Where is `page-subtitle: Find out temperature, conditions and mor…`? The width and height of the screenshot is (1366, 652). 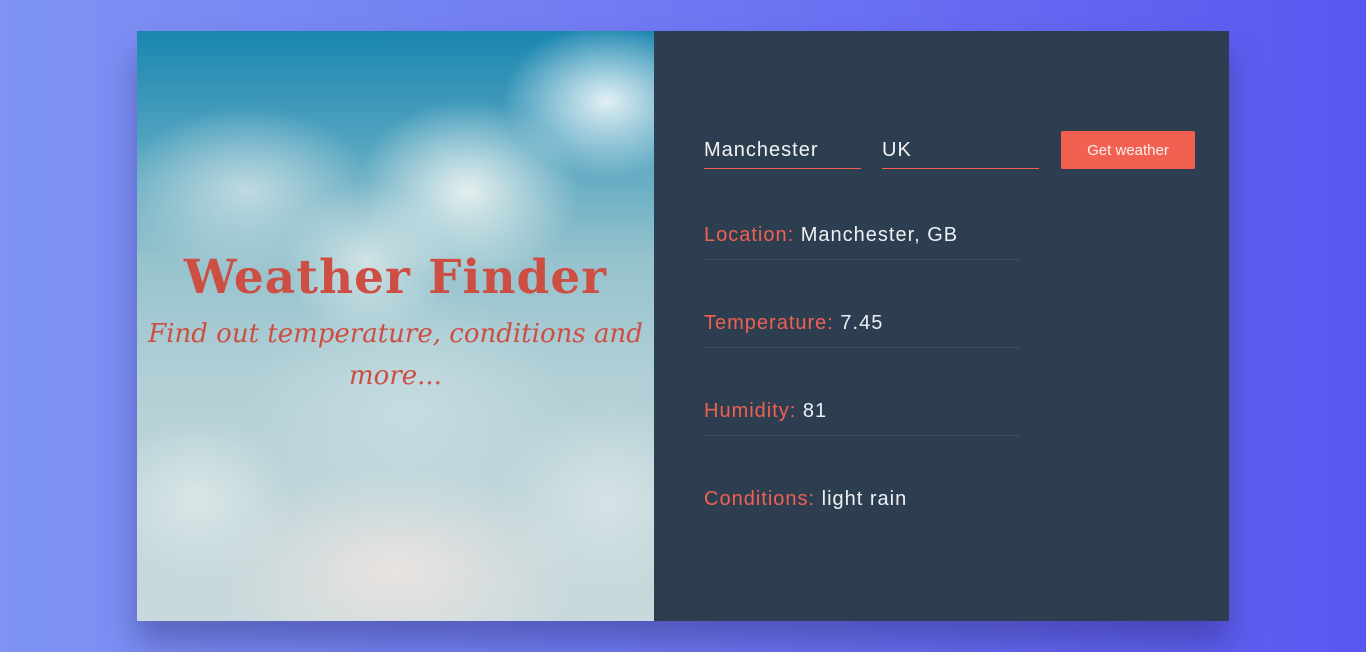
page-subtitle: Find out temperature, conditions and mor… is located at coordinates (395, 355).